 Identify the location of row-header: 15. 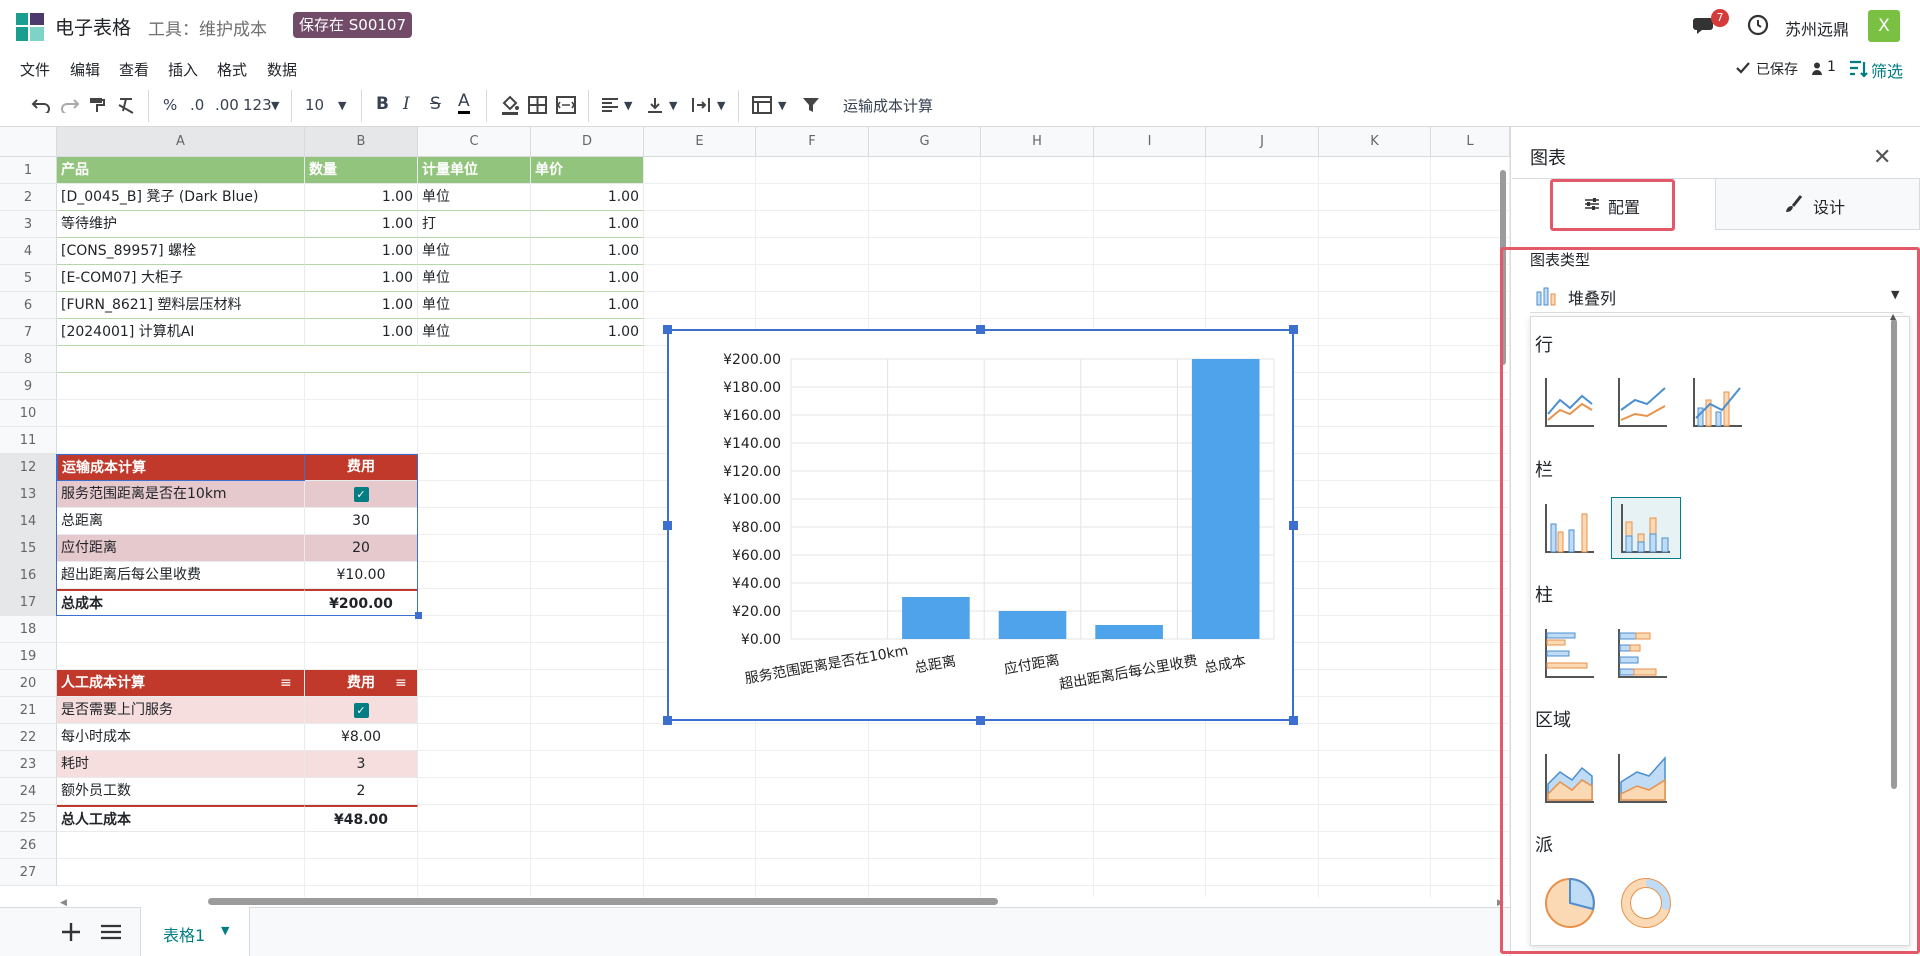
(28, 548).